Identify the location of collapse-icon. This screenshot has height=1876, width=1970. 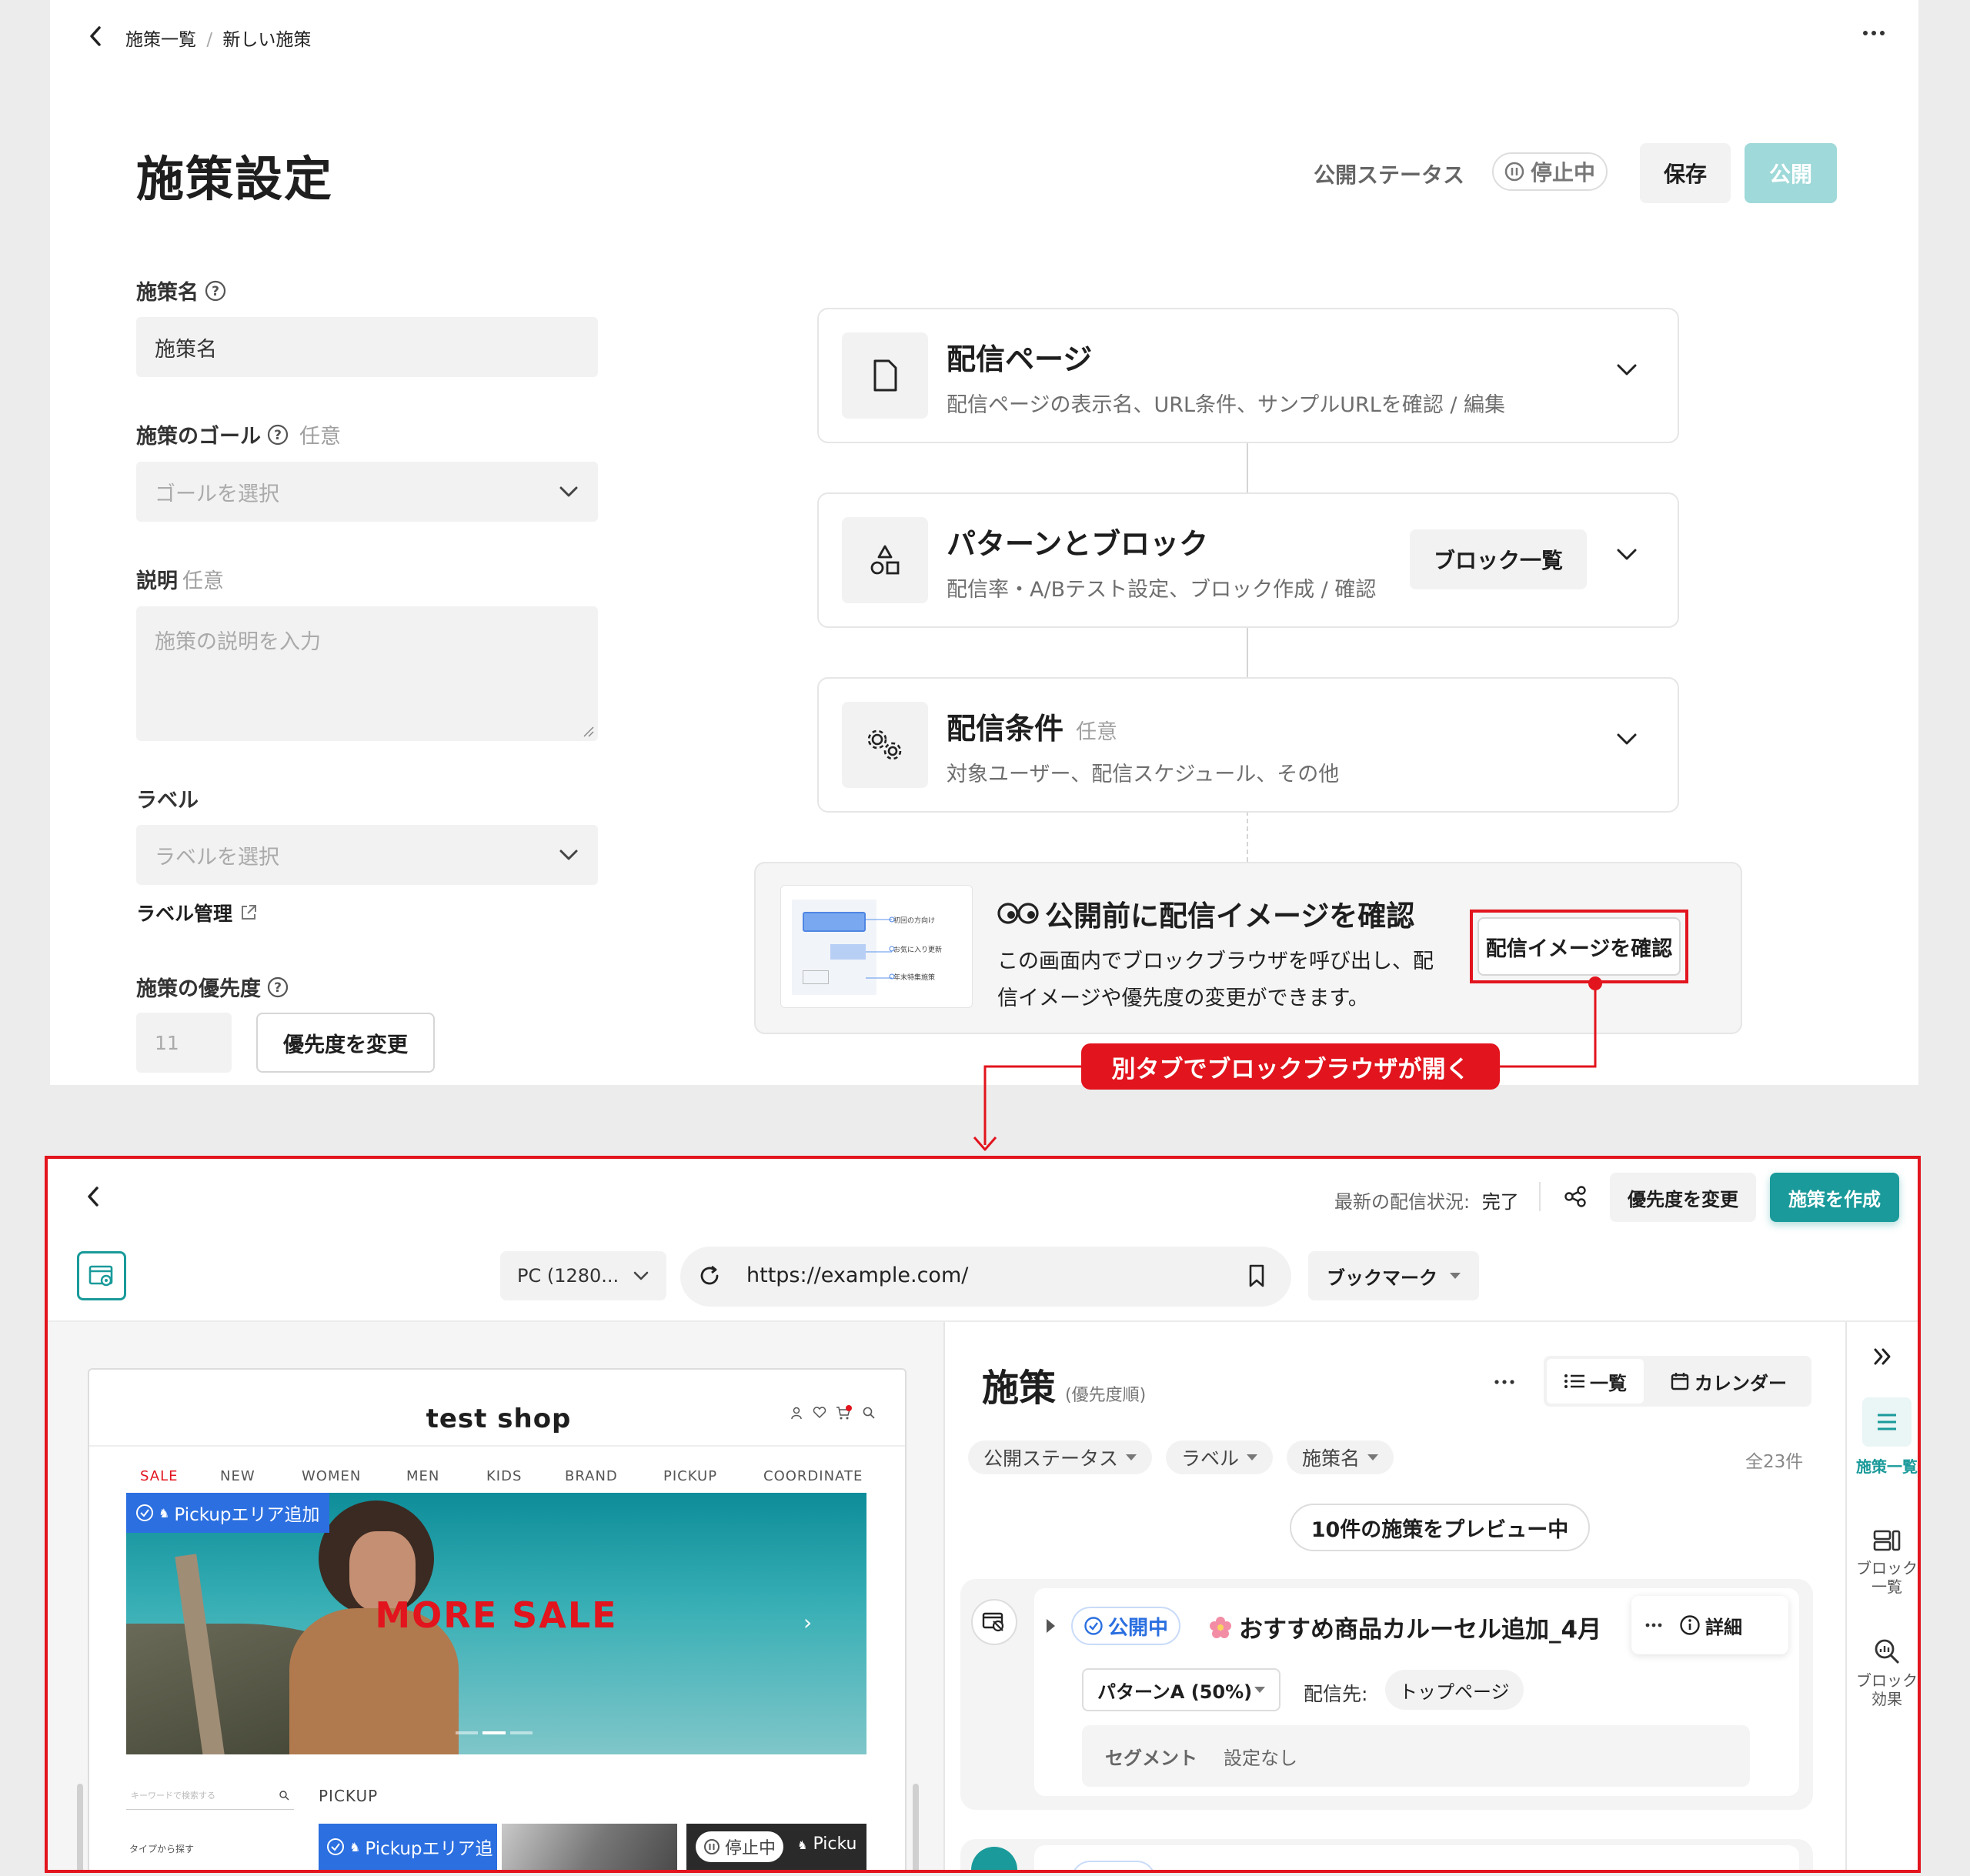
(1883, 1357).